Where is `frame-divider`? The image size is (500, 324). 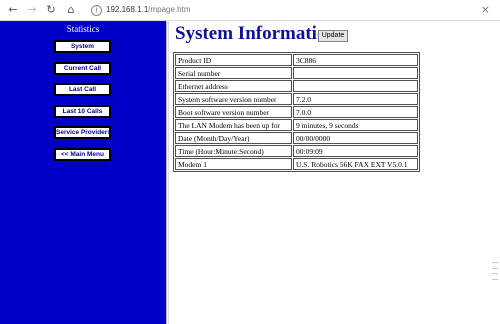 frame-divider is located at coordinates (167, 172).